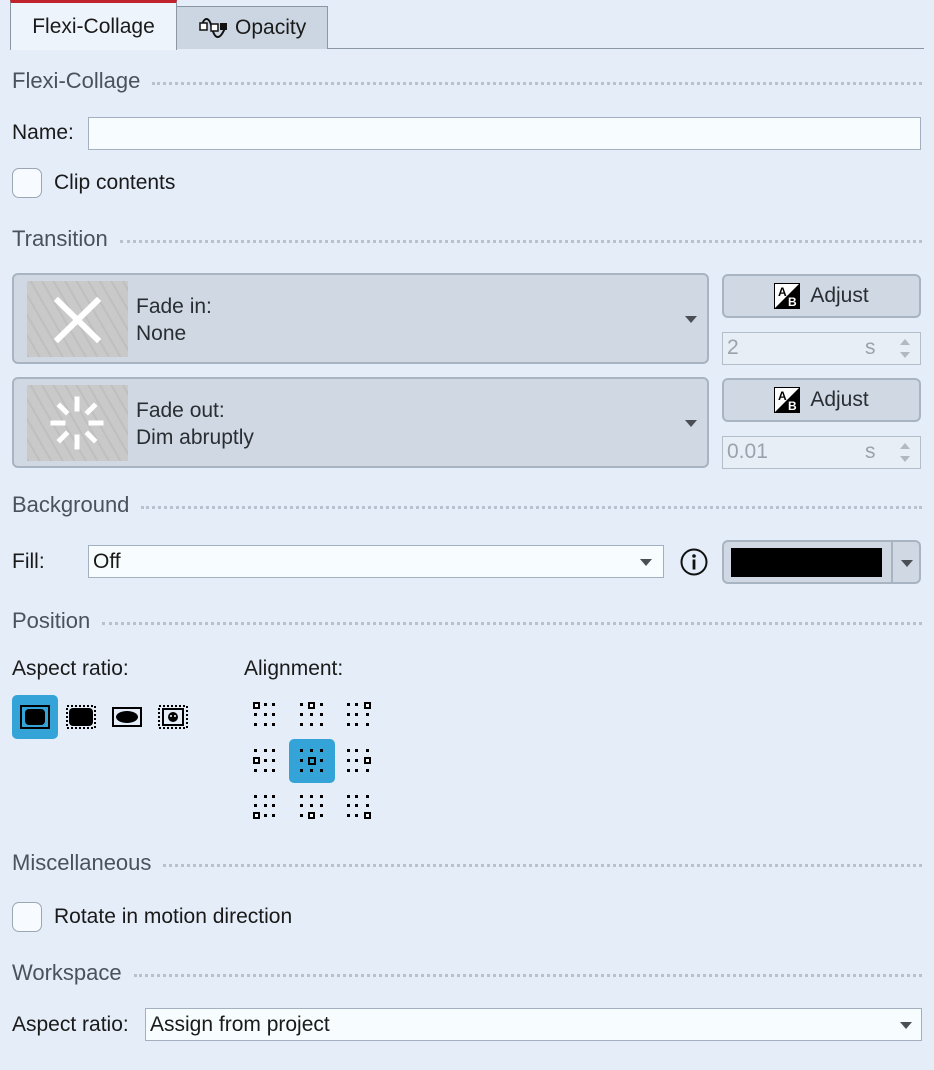  I want to click on tab-flexi-collage: Flexi-Collage, so click(93, 25).